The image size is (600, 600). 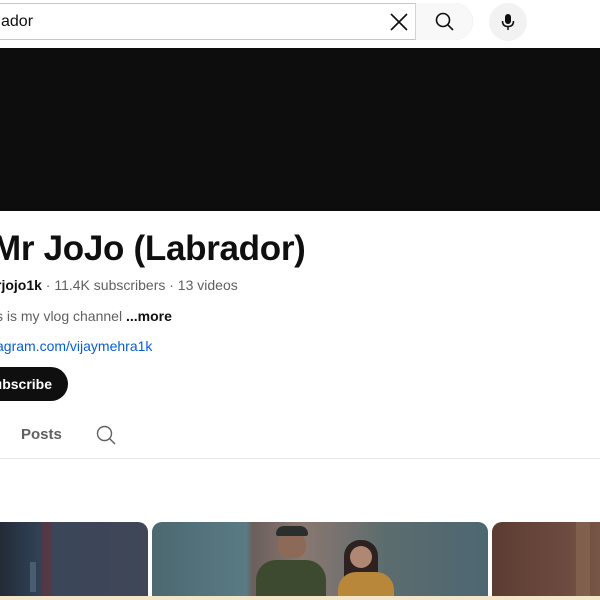 What do you see at coordinates (76, 346) in the screenshot?
I see `channel-external-link: agram.com/vijaymehra1k` at bounding box center [76, 346].